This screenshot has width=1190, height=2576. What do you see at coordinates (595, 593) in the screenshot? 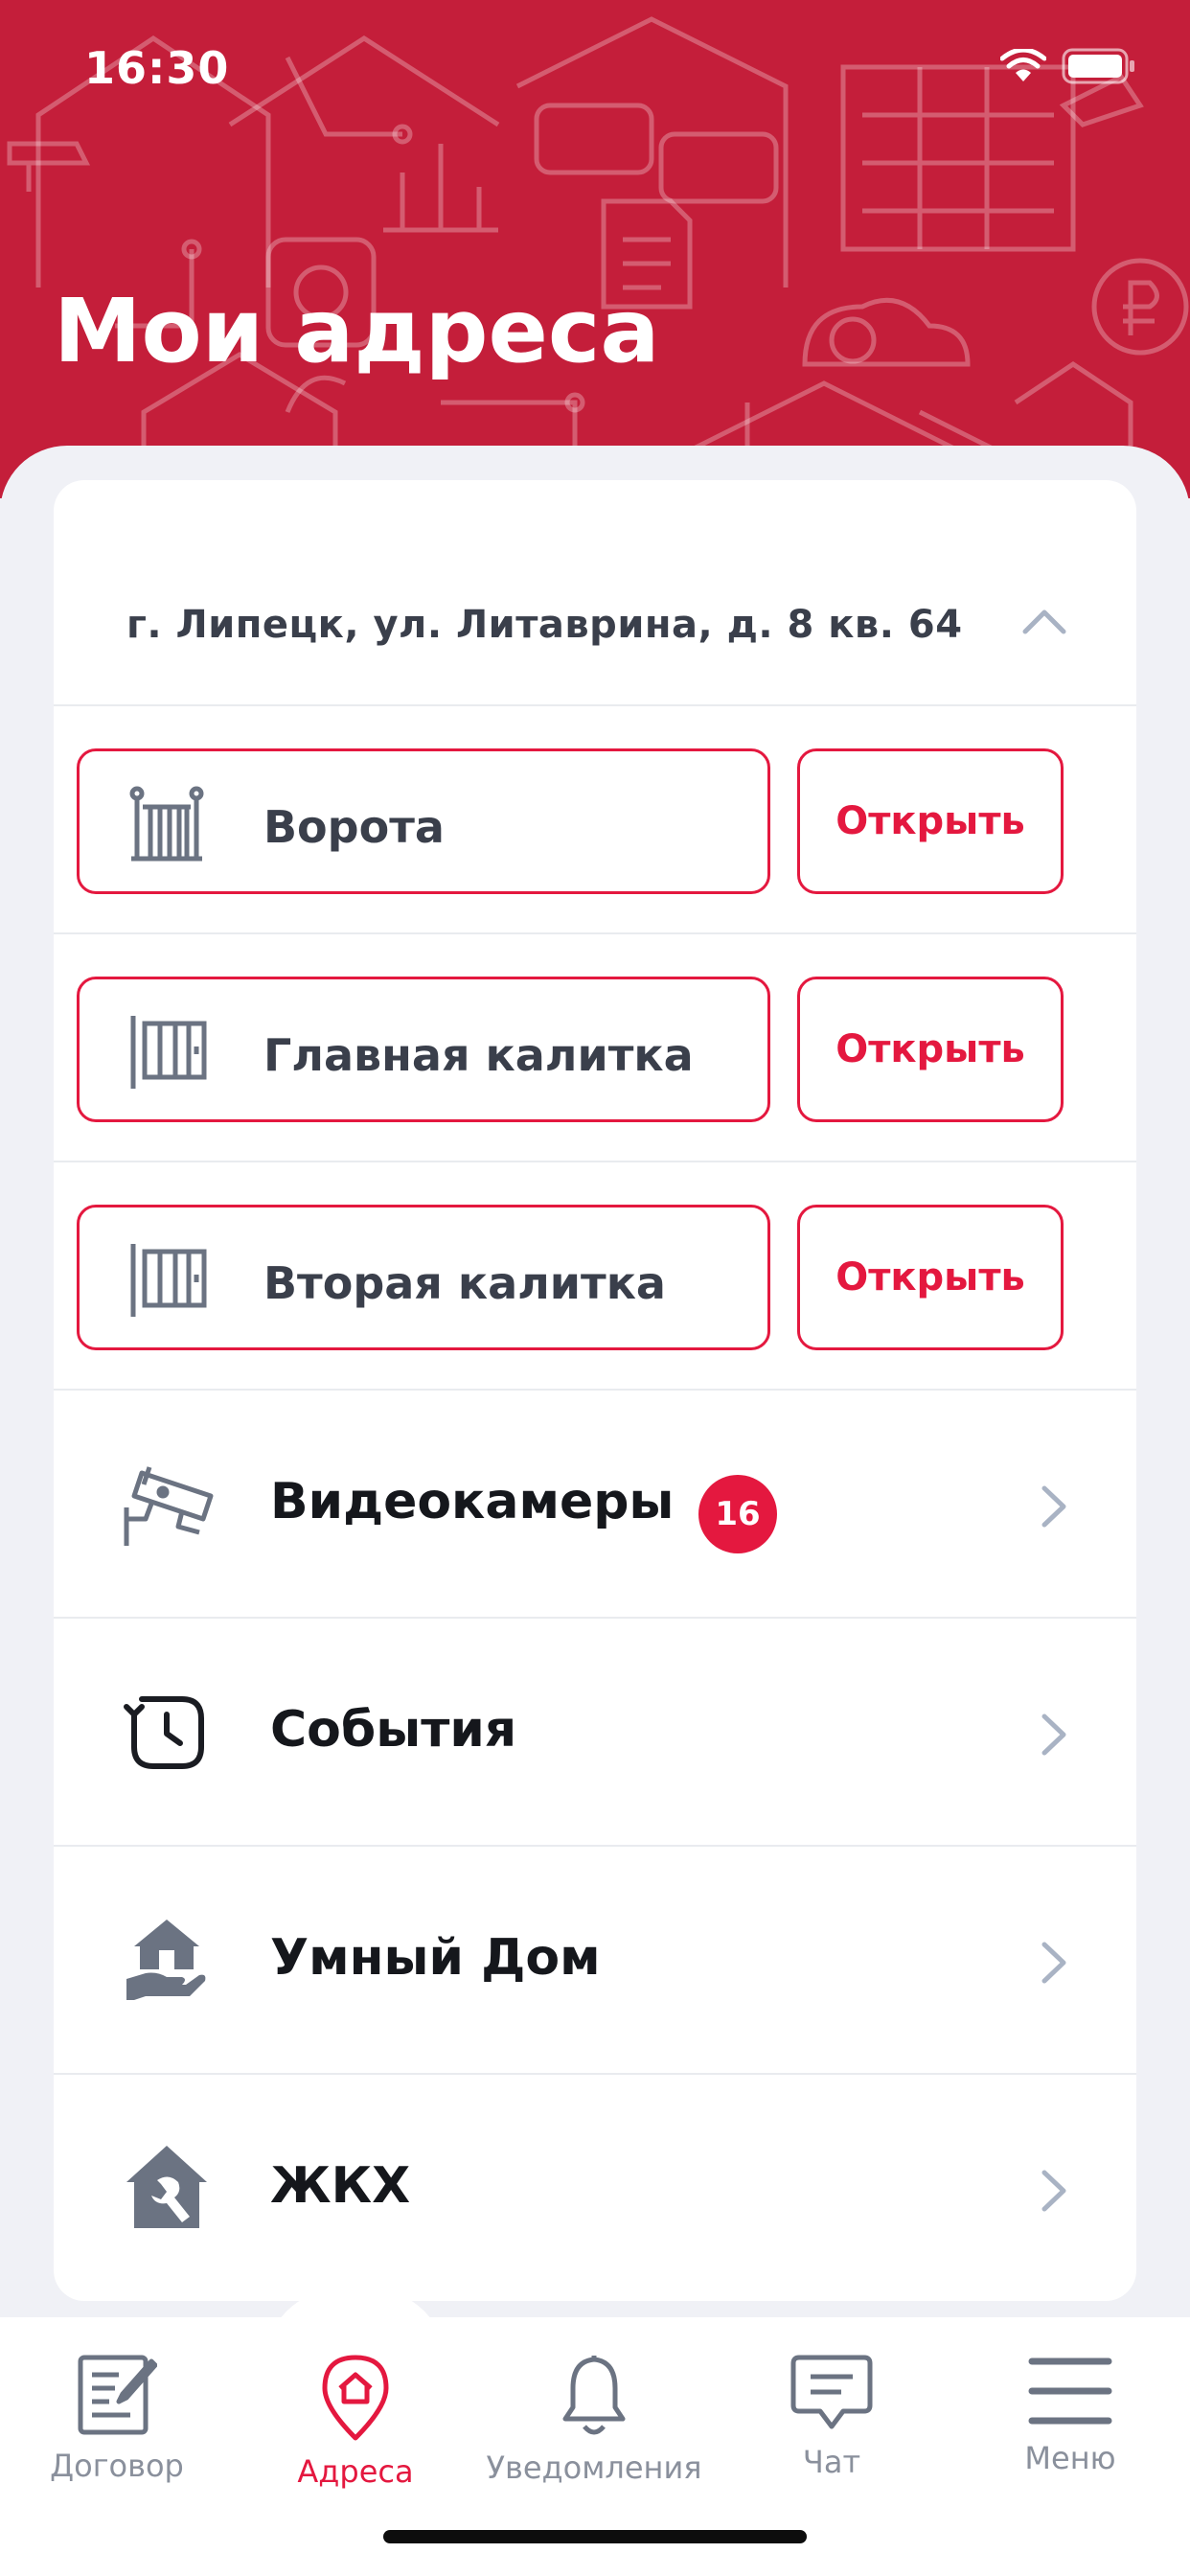
I see `address-header: г. Липецк, ул. Литаврина, д. 8 кв. 64` at bounding box center [595, 593].